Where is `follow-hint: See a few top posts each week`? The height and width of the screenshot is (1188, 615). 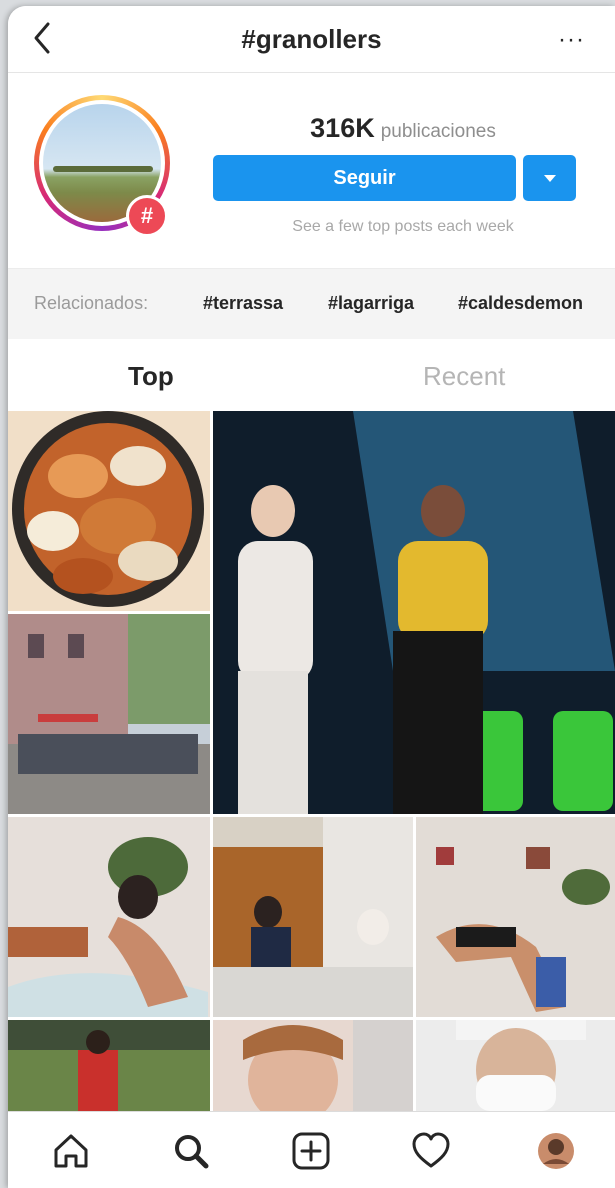 follow-hint: See a few top posts each week is located at coordinates (403, 226).